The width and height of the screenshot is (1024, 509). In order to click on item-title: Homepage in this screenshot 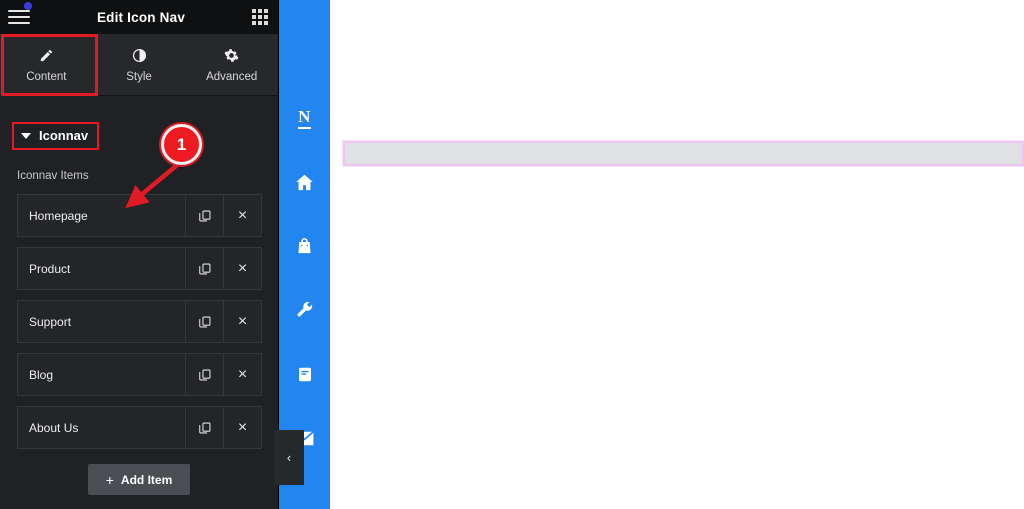, I will do `click(101, 215)`.